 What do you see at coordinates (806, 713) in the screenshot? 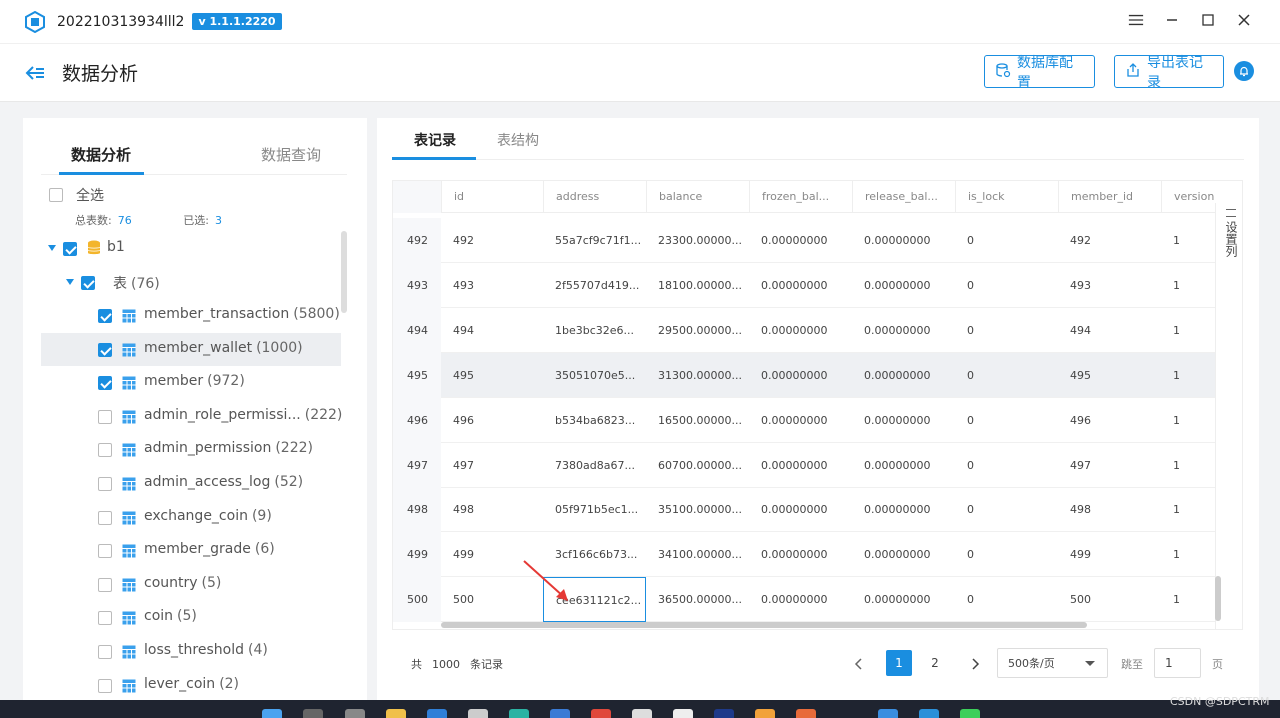
I see `app2-icon` at bounding box center [806, 713].